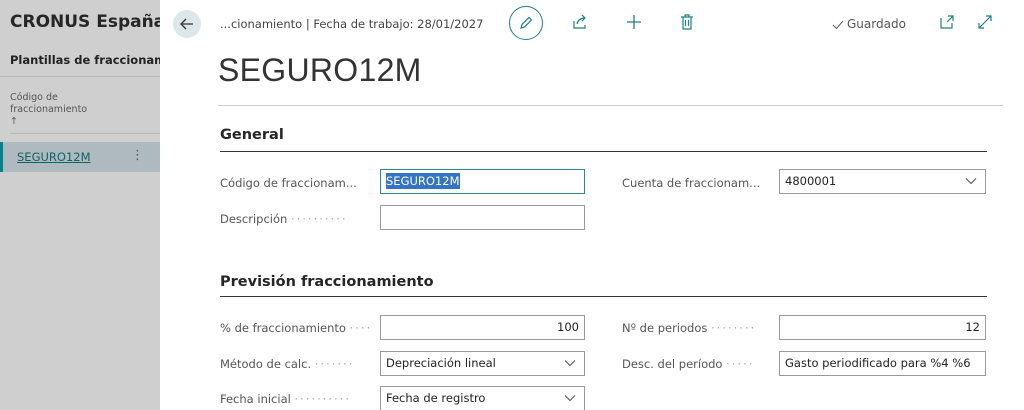 The width and height of the screenshot is (1024, 410). I want to click on period-desc-input: Gasto periodificado para %4 %6, so click(882, 363).